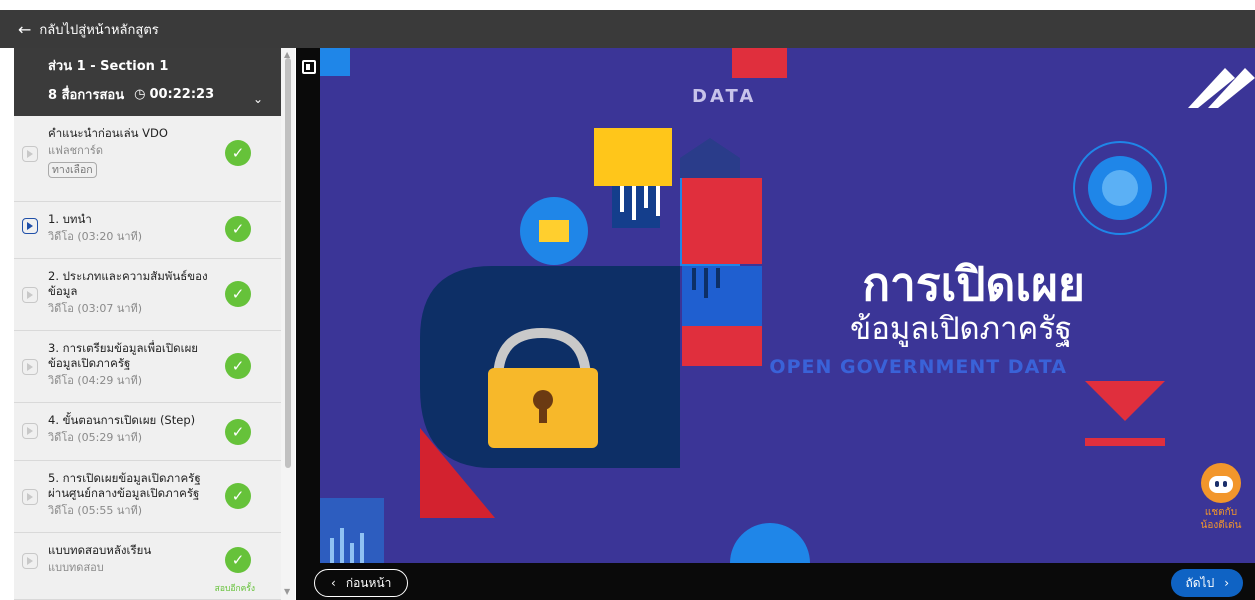 This screenshot has height=600, width=1255. Describe the element at coordinates (333, 583) in the screenshot. I see `chevron-left-icon: ‹` at that location.